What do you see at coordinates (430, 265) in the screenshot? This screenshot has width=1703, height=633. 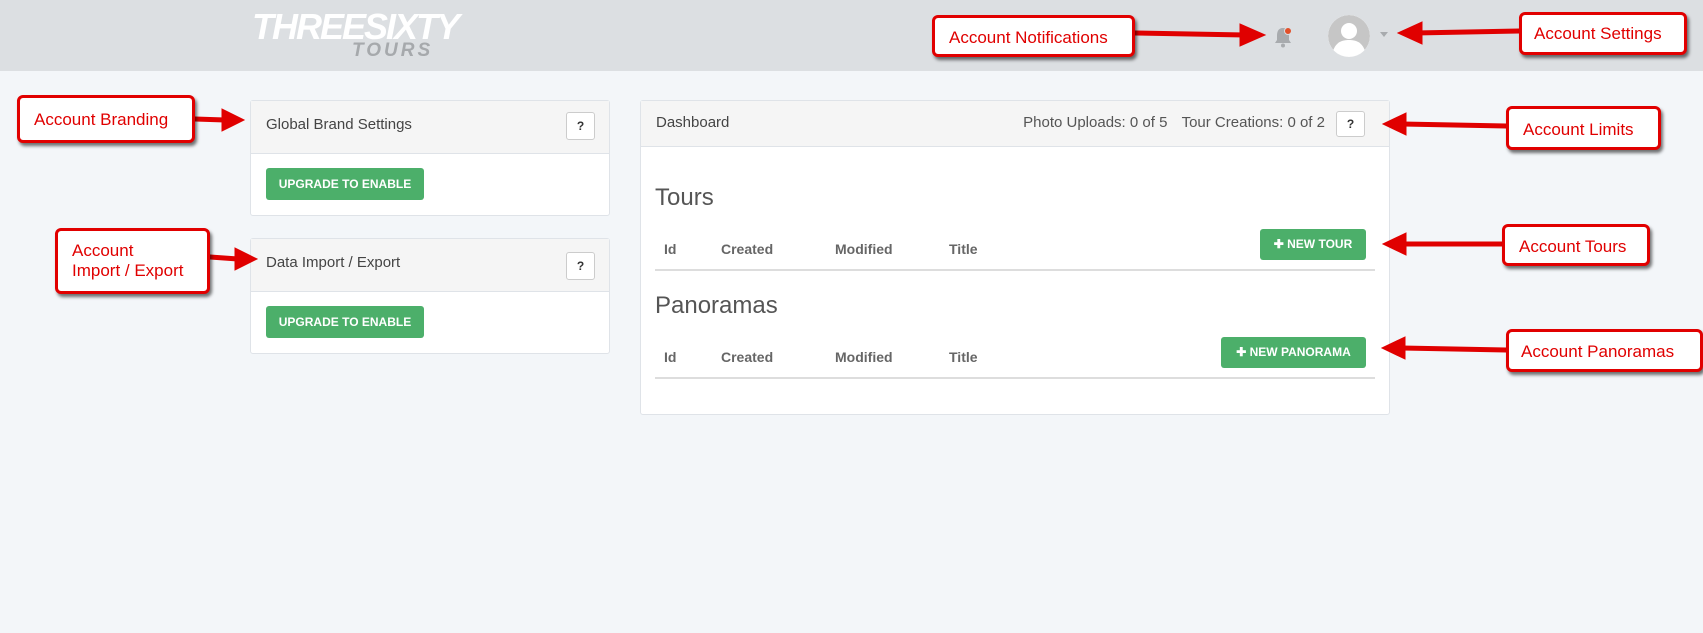 I see `import-export-header: Data Import / Export ?` at bounding box center [430, 265].